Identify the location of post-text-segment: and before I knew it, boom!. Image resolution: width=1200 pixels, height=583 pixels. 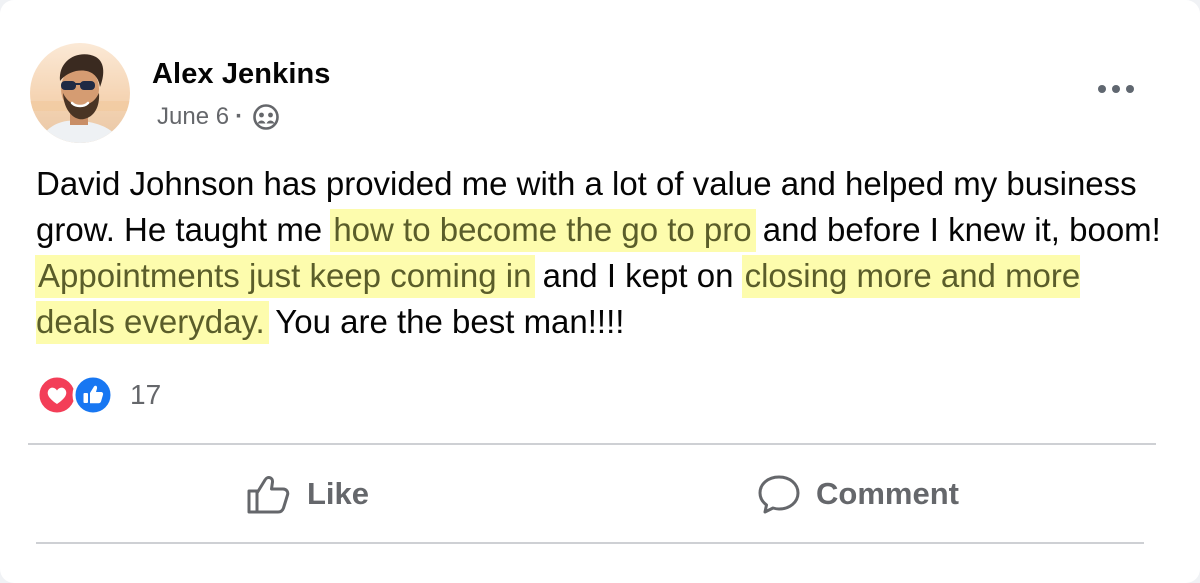
(957, 229).